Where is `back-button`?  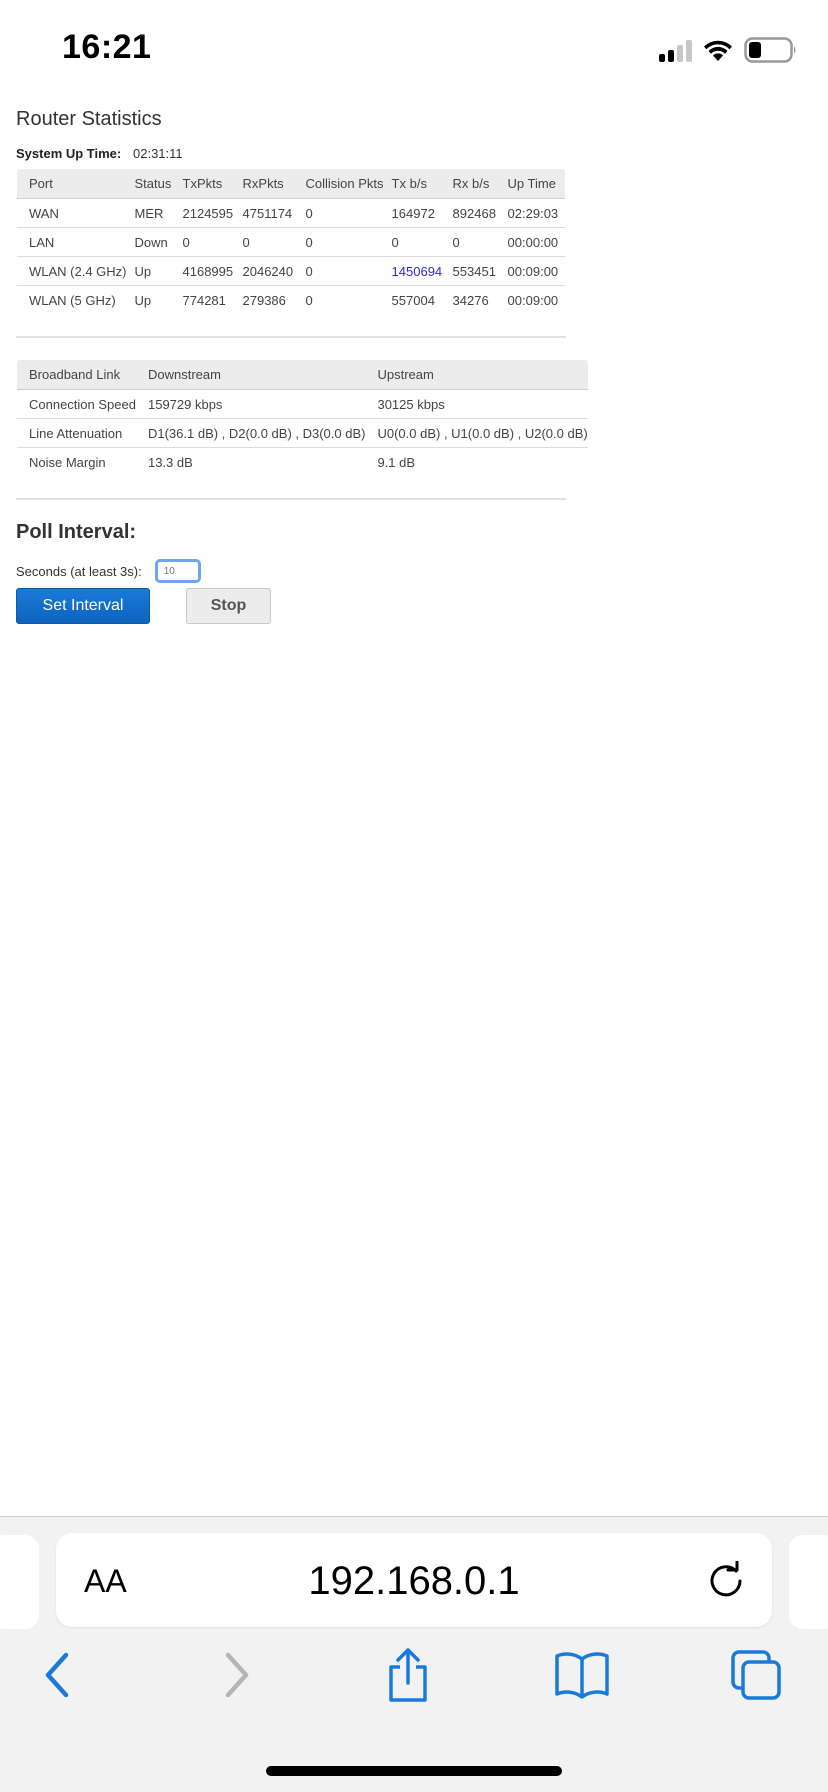 back-button is located at coordinates (58, 1675).